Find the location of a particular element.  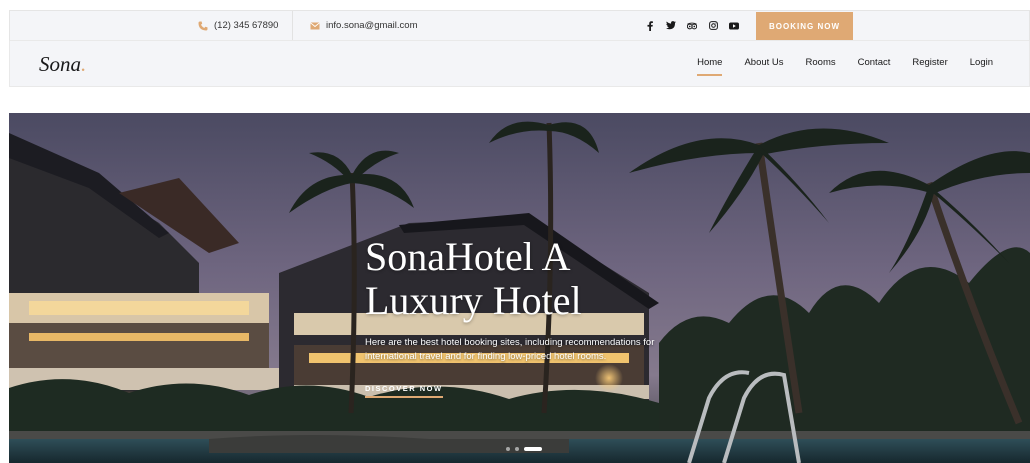

booking-now-button: BOOKING NOW is located at coordinates (804, 26).